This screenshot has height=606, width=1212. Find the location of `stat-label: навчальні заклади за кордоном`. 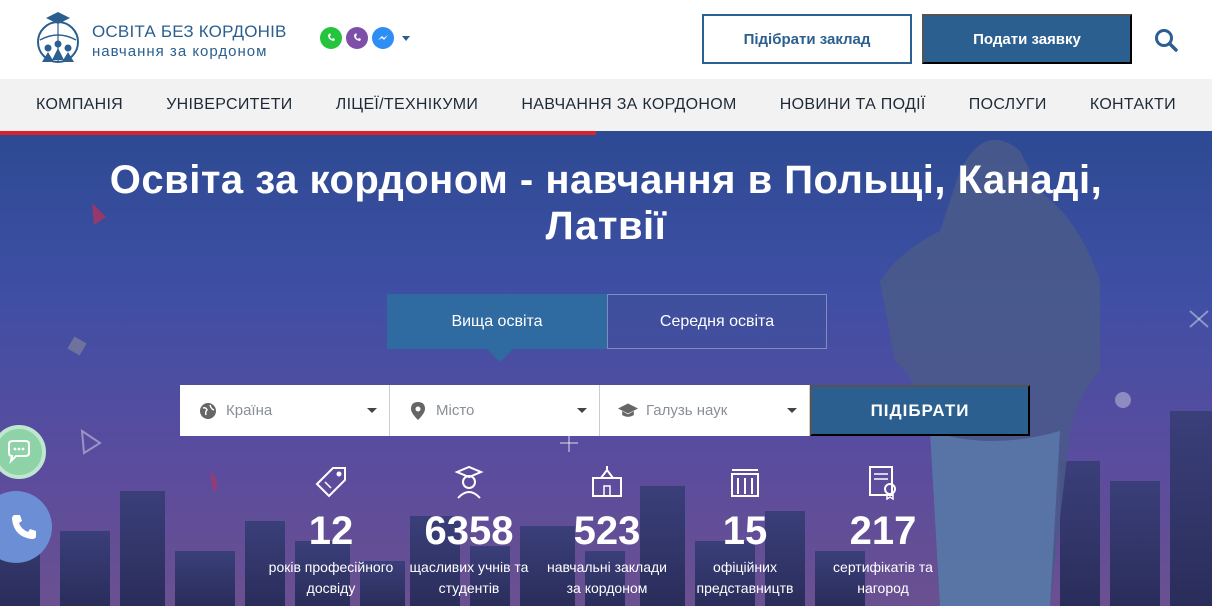

stat-label: навчальні заклади за кордоном is located at coordinates (607, 577).